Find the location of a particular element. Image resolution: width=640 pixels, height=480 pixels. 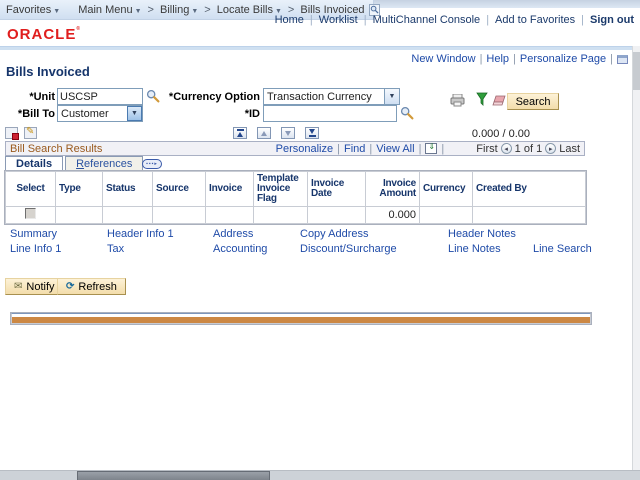

row-select-cell is located at coordinates (30, 215).